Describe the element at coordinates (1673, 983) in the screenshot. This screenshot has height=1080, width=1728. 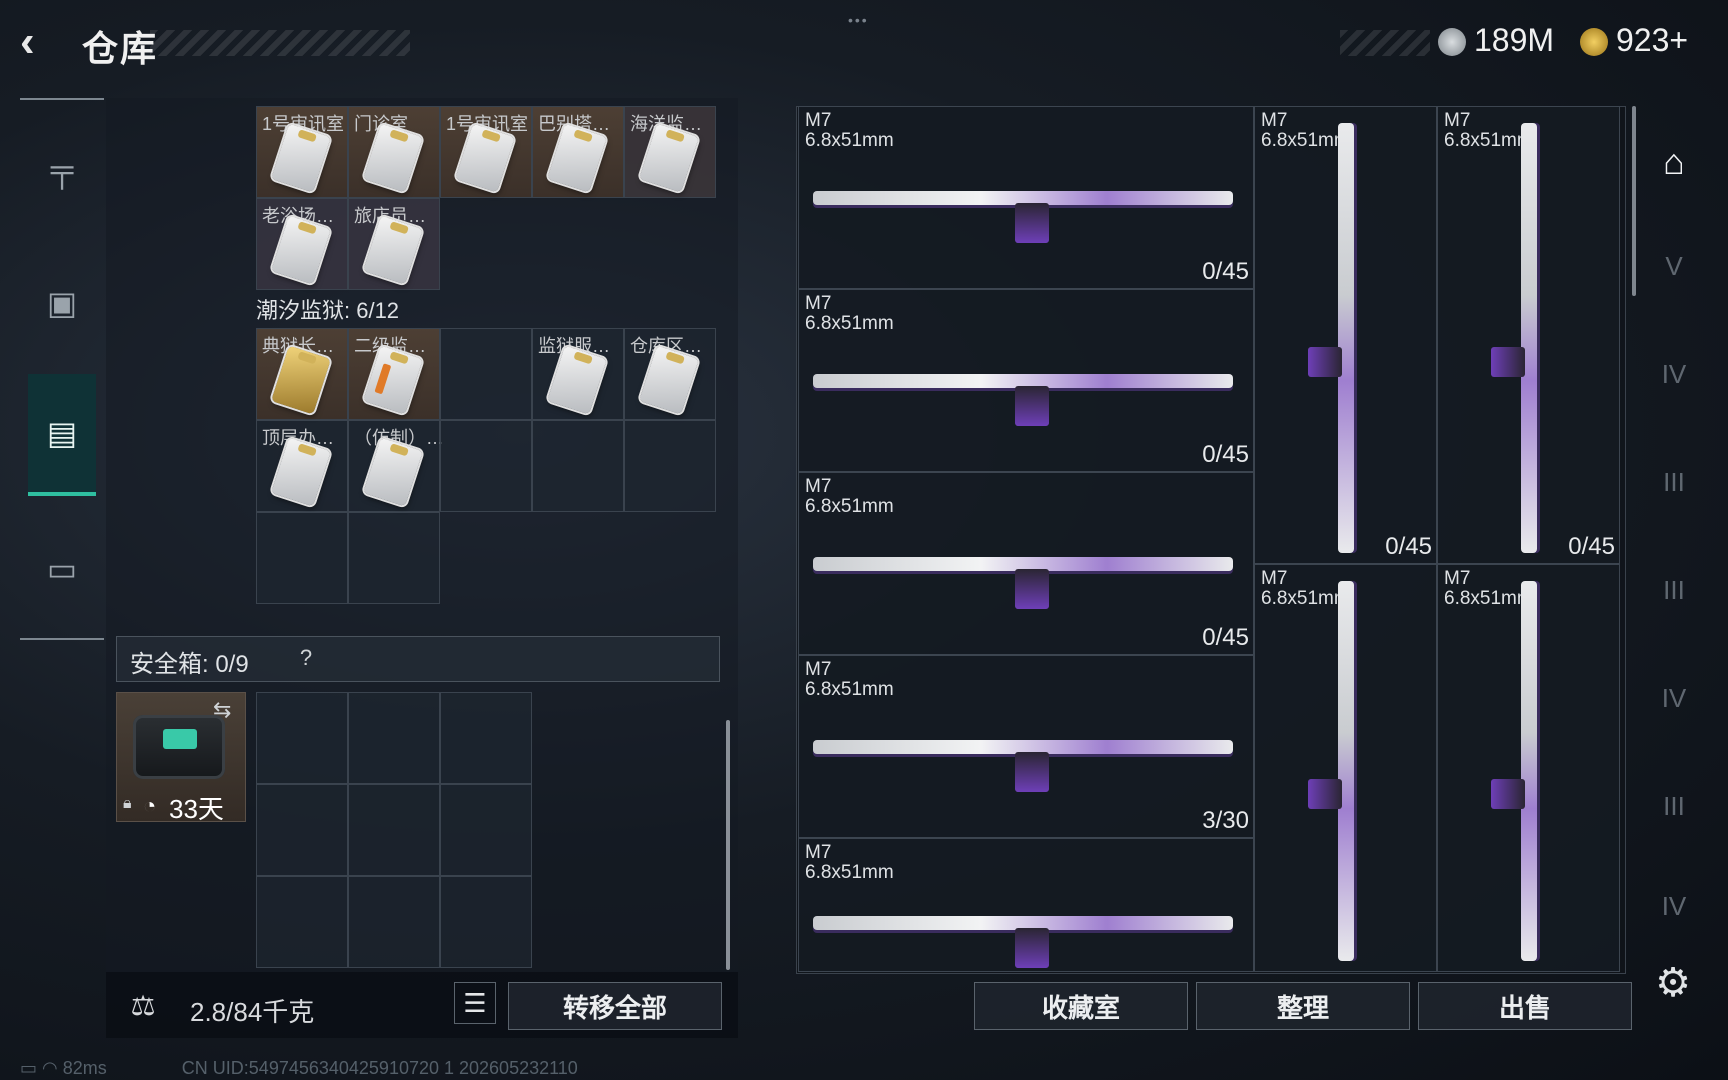
I see `gear-icon: ⚙` at that location.